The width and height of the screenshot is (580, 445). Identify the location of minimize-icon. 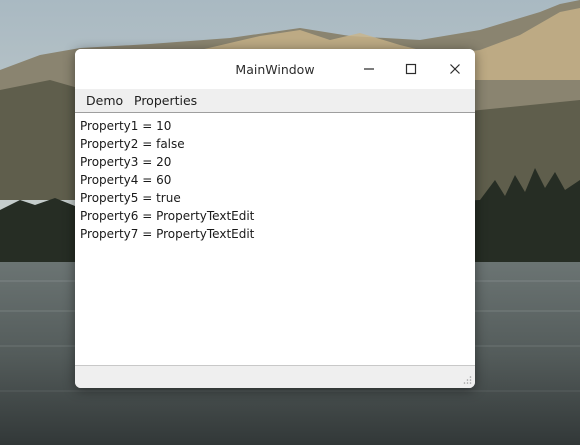
(369, 69).